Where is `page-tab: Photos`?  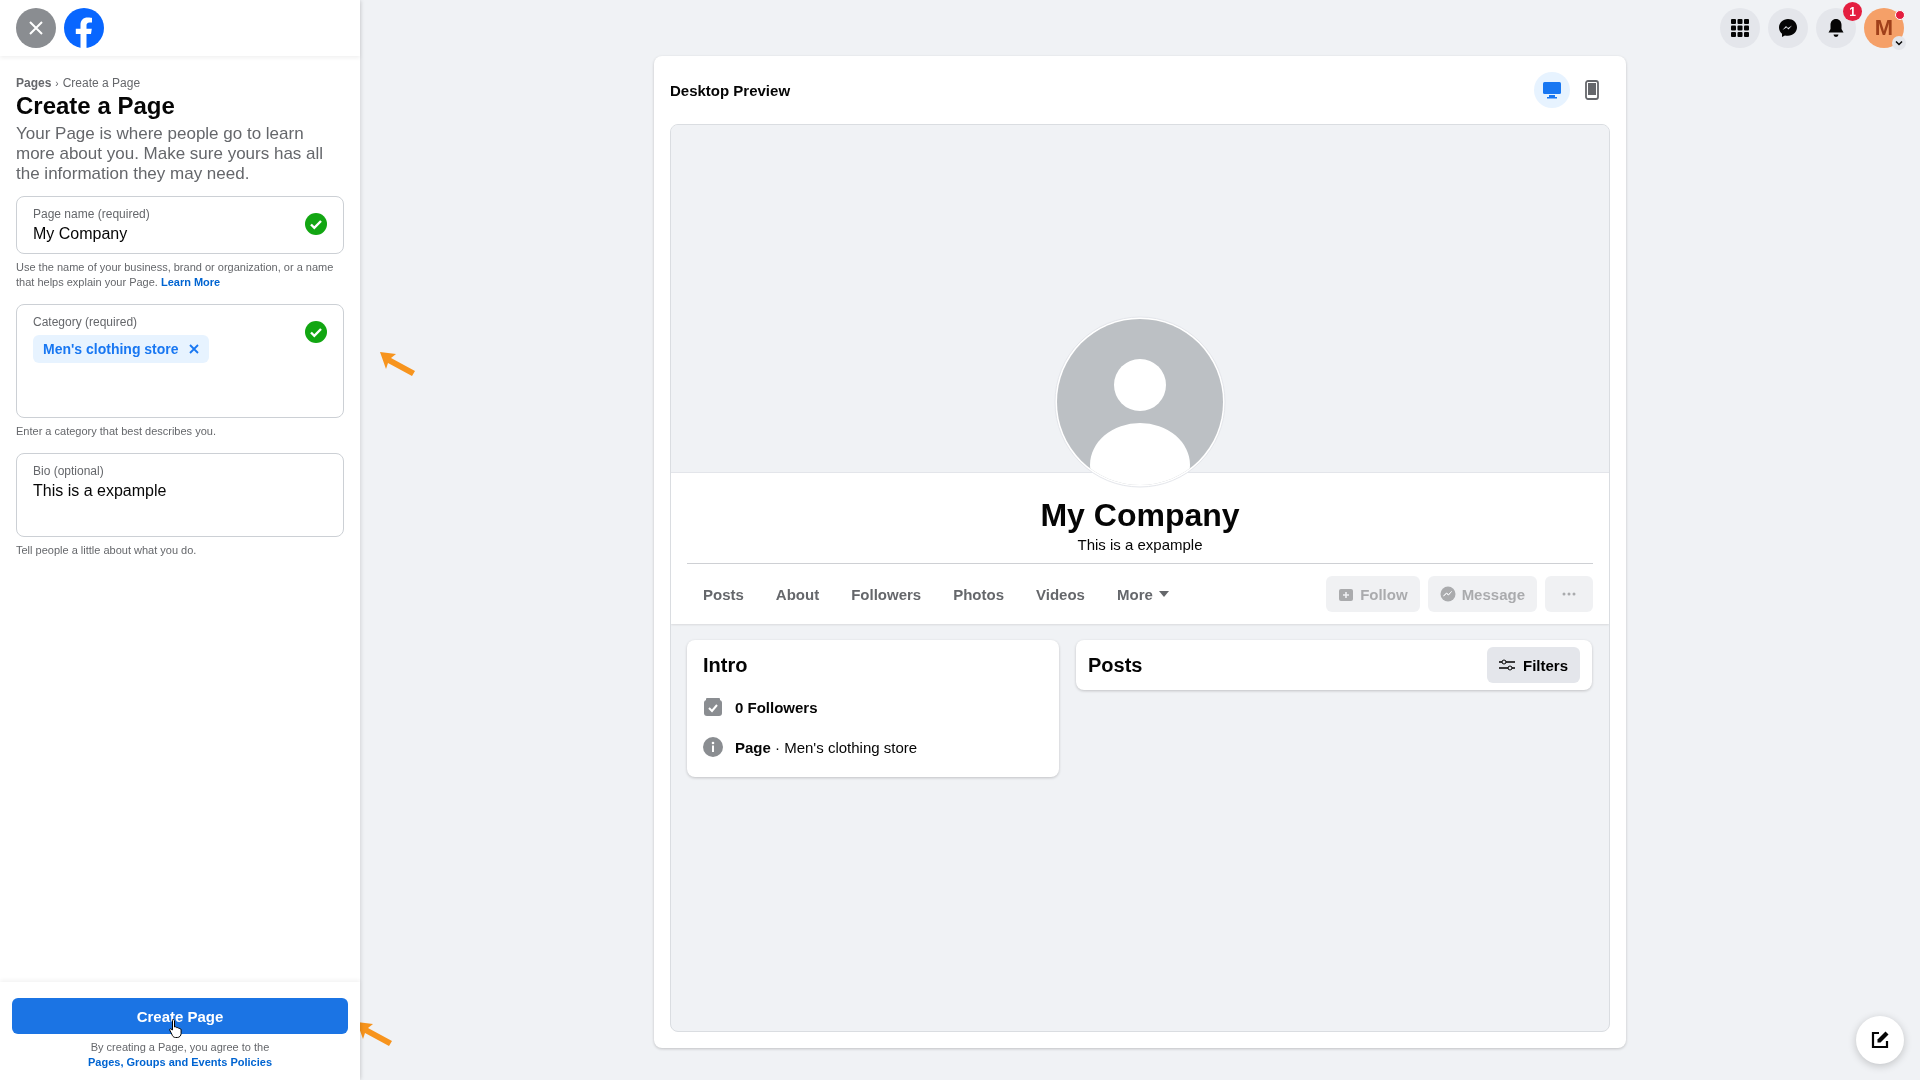
page-tab: Photos is located at coordinates (979, 594).